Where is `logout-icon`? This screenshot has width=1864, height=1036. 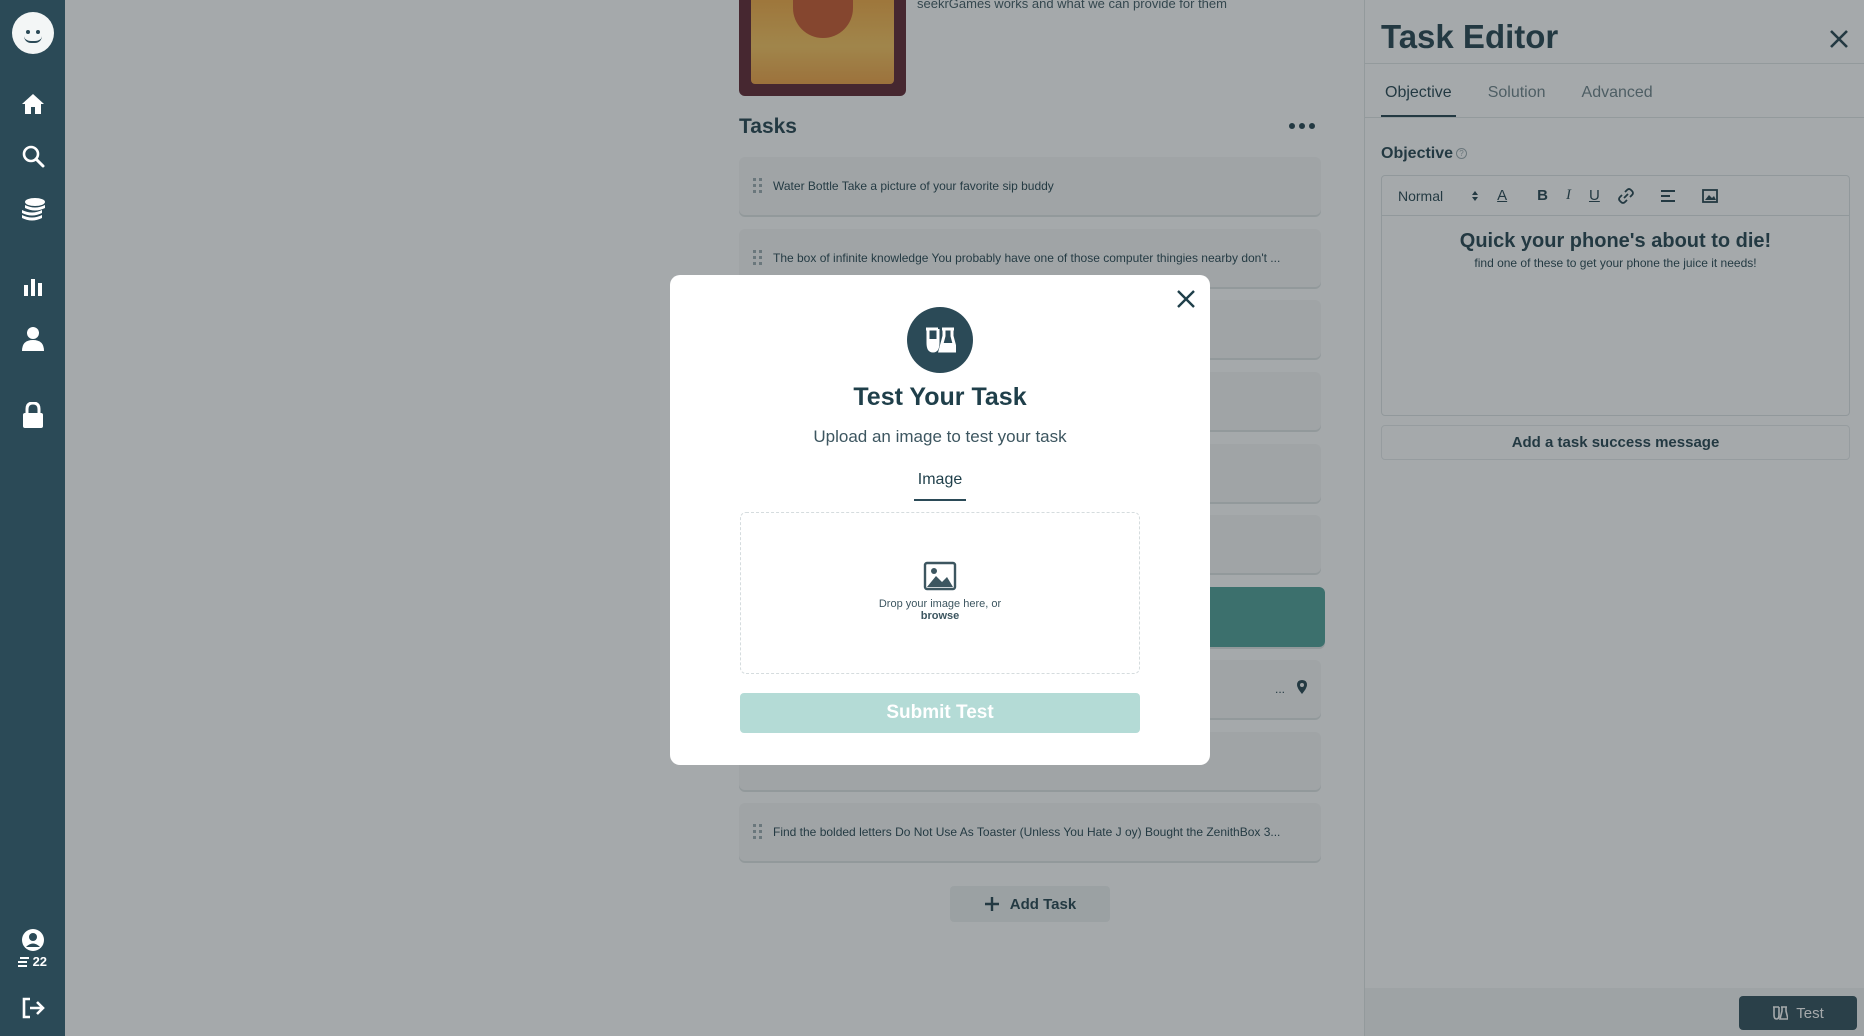
logout-icon is located at coordinates (32, 1008).